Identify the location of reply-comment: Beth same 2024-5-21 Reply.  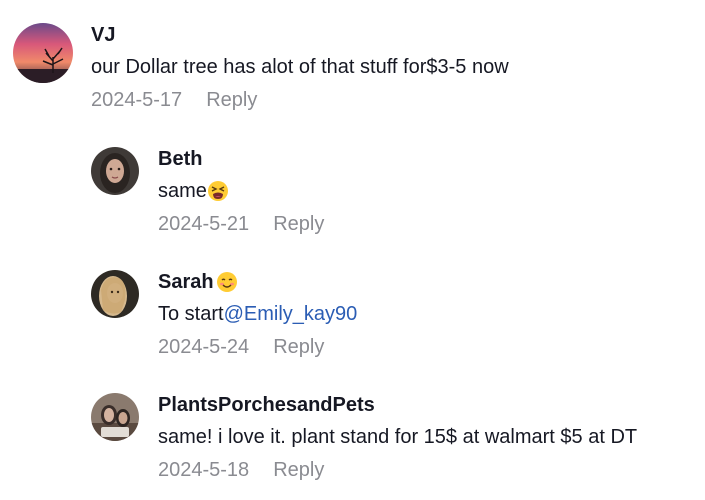
(207, 191).